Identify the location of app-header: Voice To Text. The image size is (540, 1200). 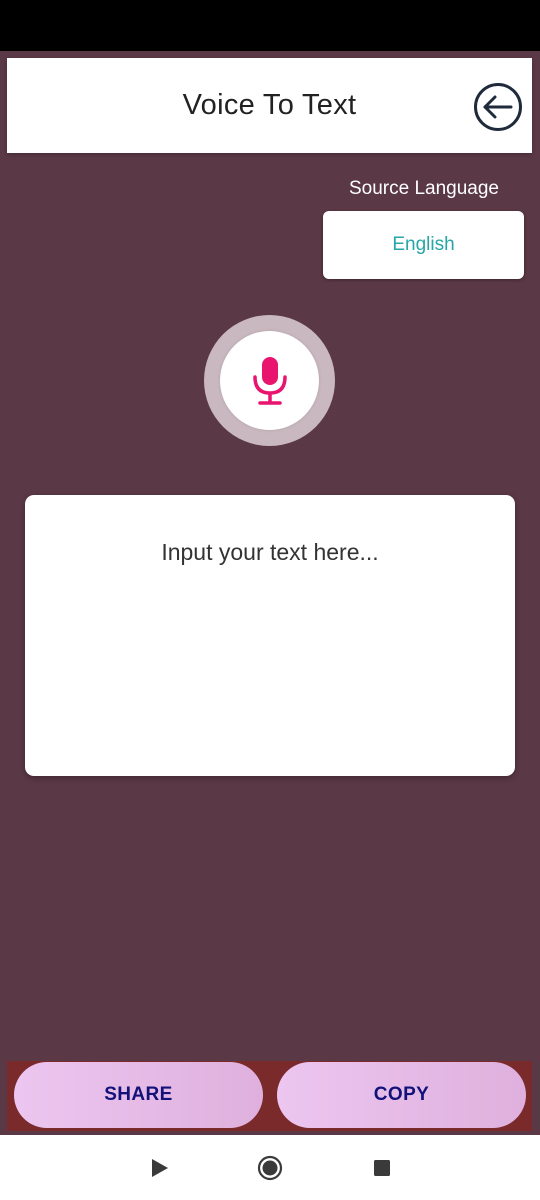
(269, 105).